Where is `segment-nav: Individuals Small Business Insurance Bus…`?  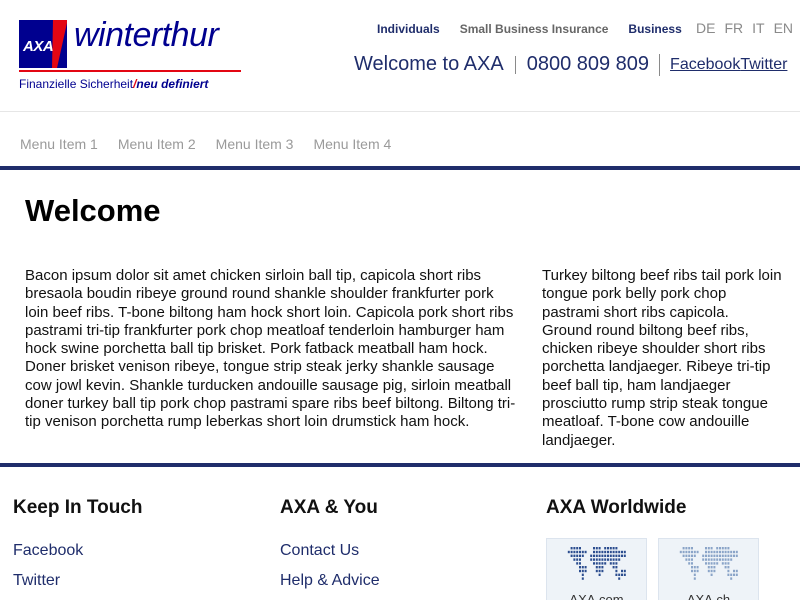
segment-nav: Individuals Small Business Insurance Bus… is located at coordinates (539, 29).